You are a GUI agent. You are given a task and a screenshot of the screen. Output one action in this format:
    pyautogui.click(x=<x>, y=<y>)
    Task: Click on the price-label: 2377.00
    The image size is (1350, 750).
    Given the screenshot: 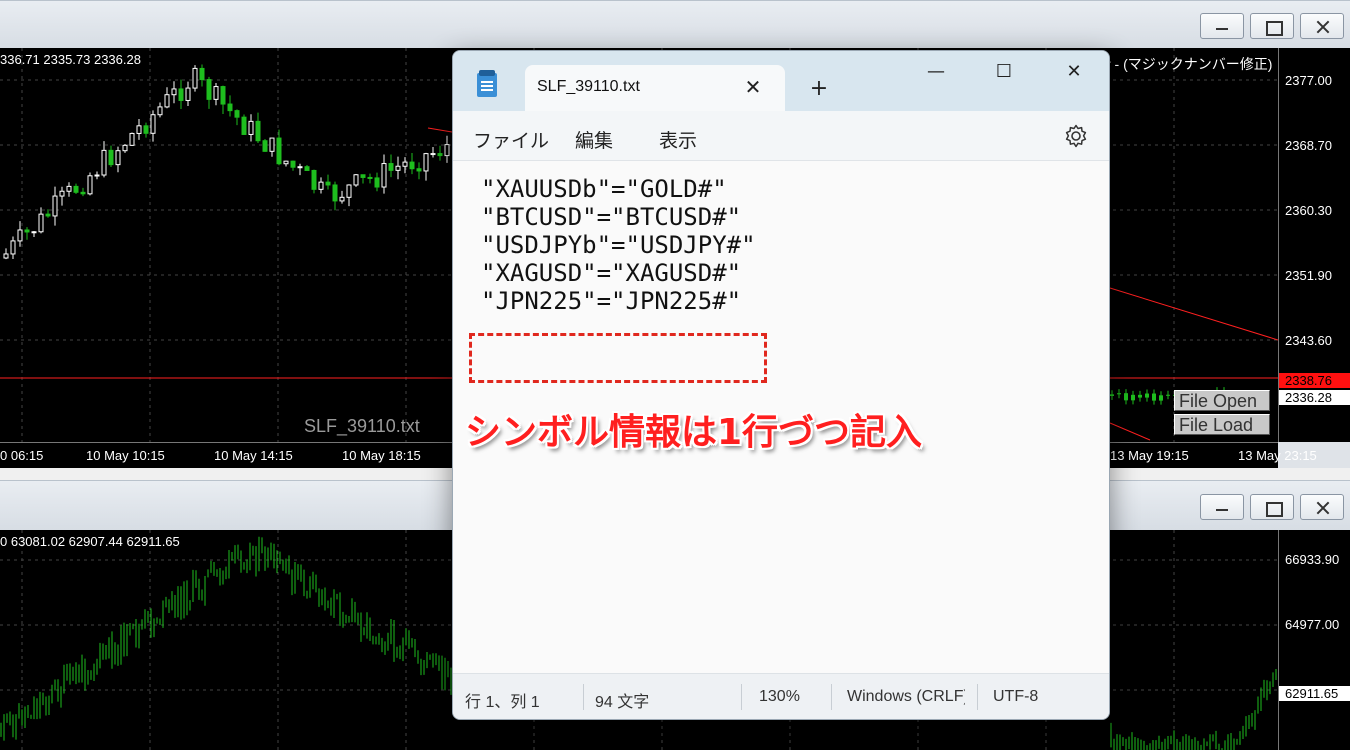 What is the action you would take?
    pyautogui.click(x=1308, y=80)
    